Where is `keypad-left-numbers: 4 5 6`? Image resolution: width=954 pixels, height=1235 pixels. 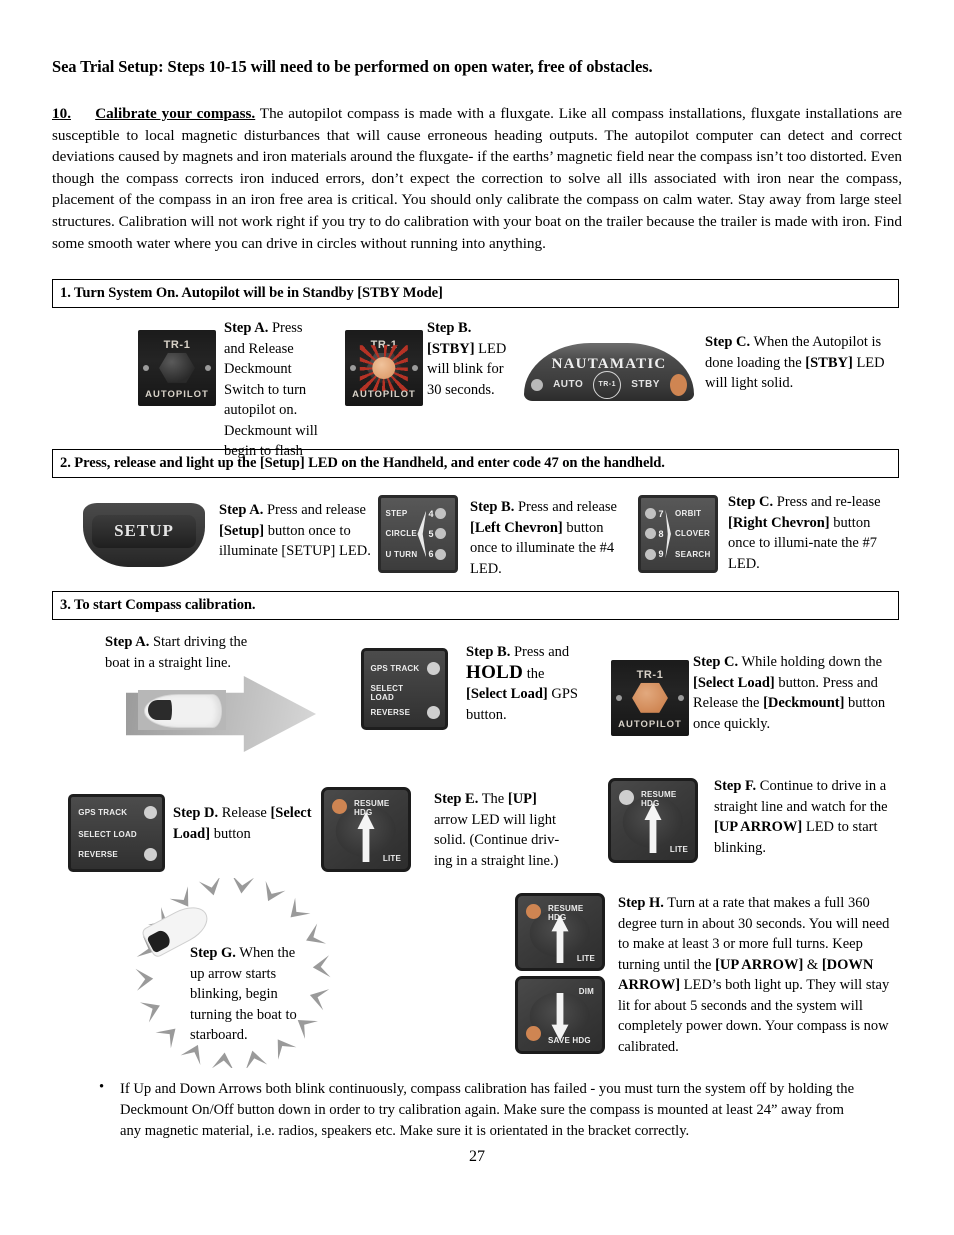
keypad-left-numbers: 4 5 6 is located at coordinates (430, 534).